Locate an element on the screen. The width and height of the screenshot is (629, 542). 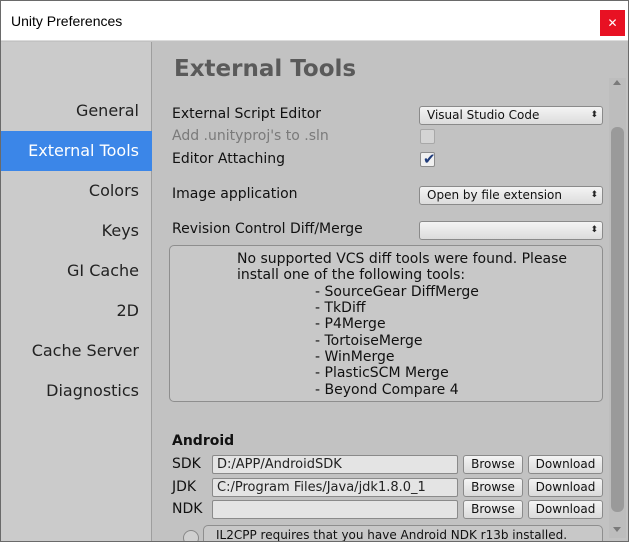
scroll-up-icon is located at coordinates (617, 82).